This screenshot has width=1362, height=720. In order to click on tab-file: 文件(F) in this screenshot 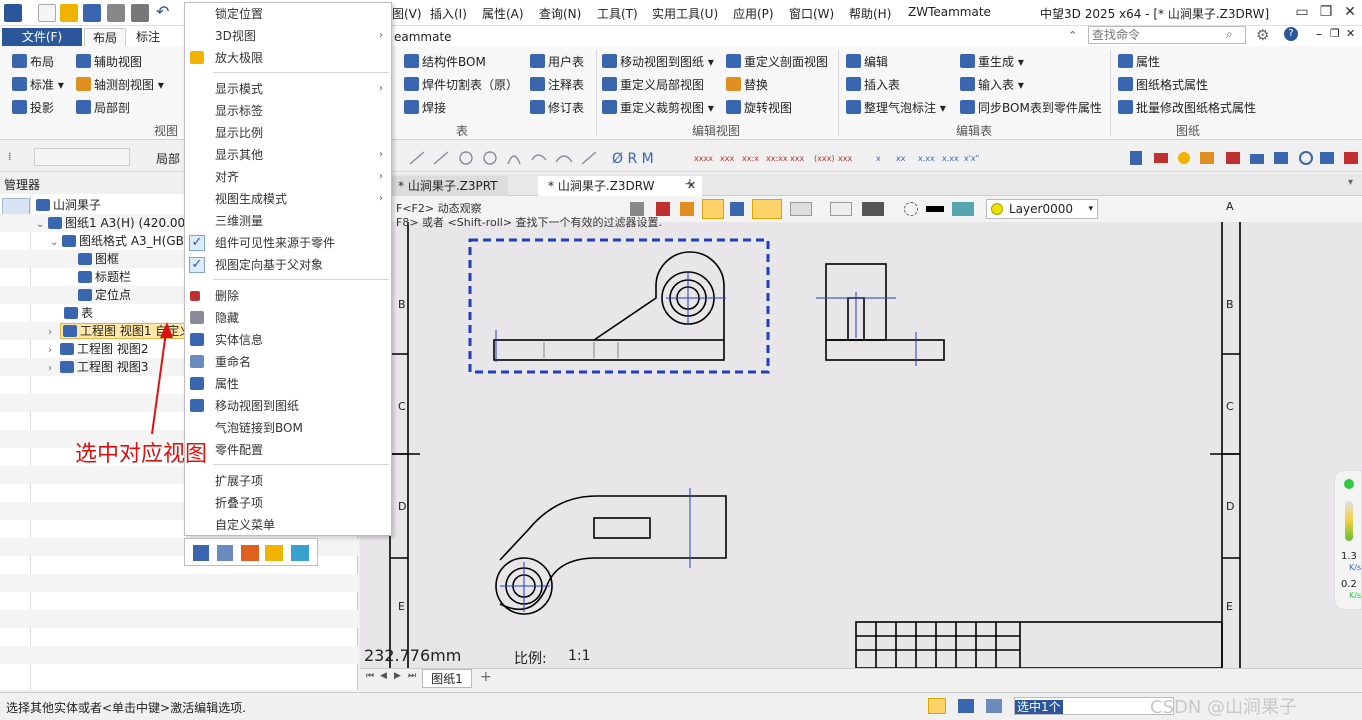, I will do `click(42, 37)`.